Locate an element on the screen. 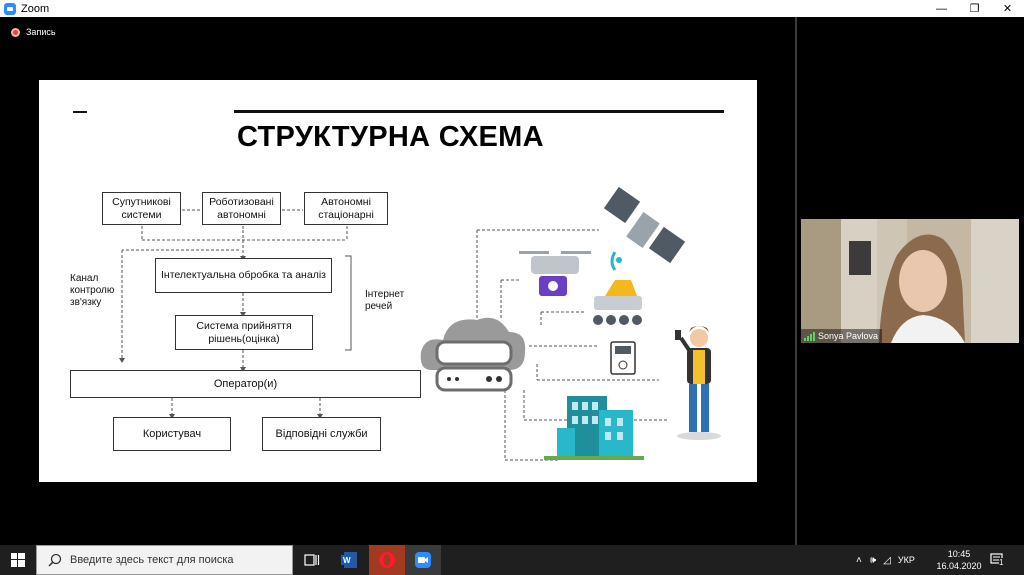 This screenshot has height=575, width=1024. recording-indicator: Запись is located at coordinates (33, 32).